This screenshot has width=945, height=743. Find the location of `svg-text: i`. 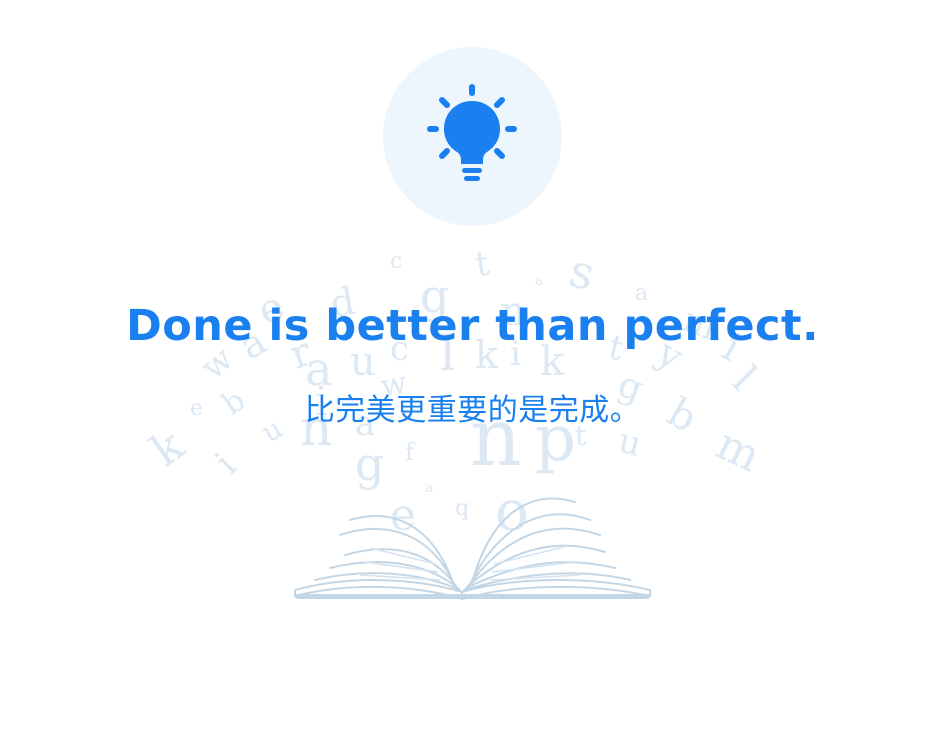

svg-text: i is located at coordinates (225, 463).